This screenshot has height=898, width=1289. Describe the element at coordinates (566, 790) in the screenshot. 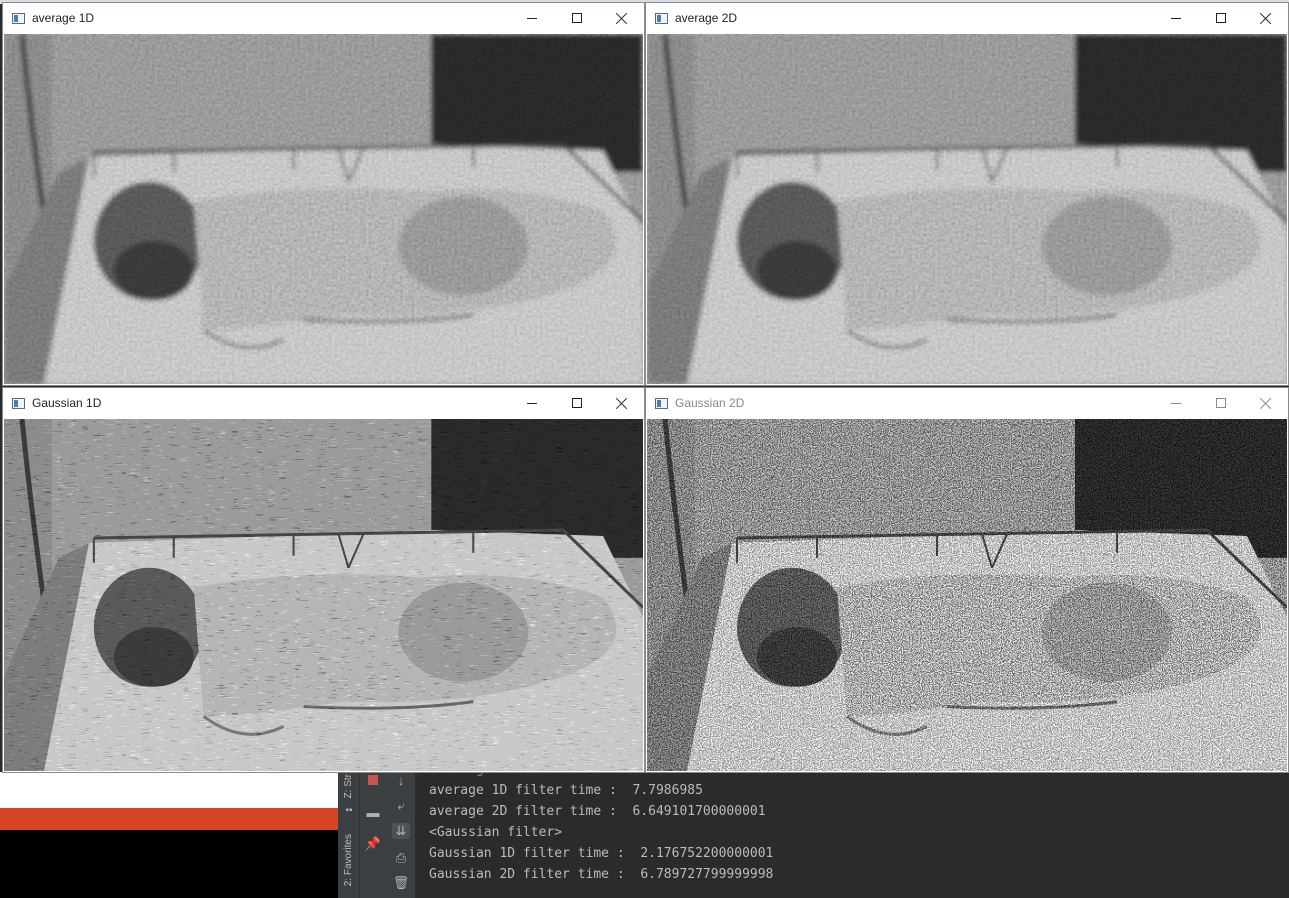

I see `console-line: average 1D filter time : 7.7986985` at that location.